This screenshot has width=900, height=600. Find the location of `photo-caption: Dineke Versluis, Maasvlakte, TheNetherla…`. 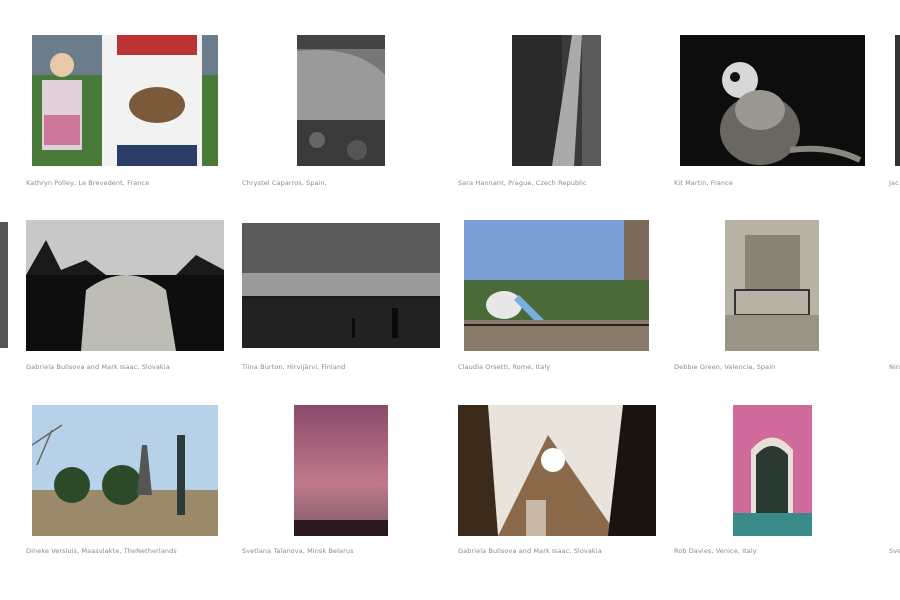

photo-caption: Dineke Versluis, Maasvlakte, TheNetherla… is located at coordinates (101, 551).